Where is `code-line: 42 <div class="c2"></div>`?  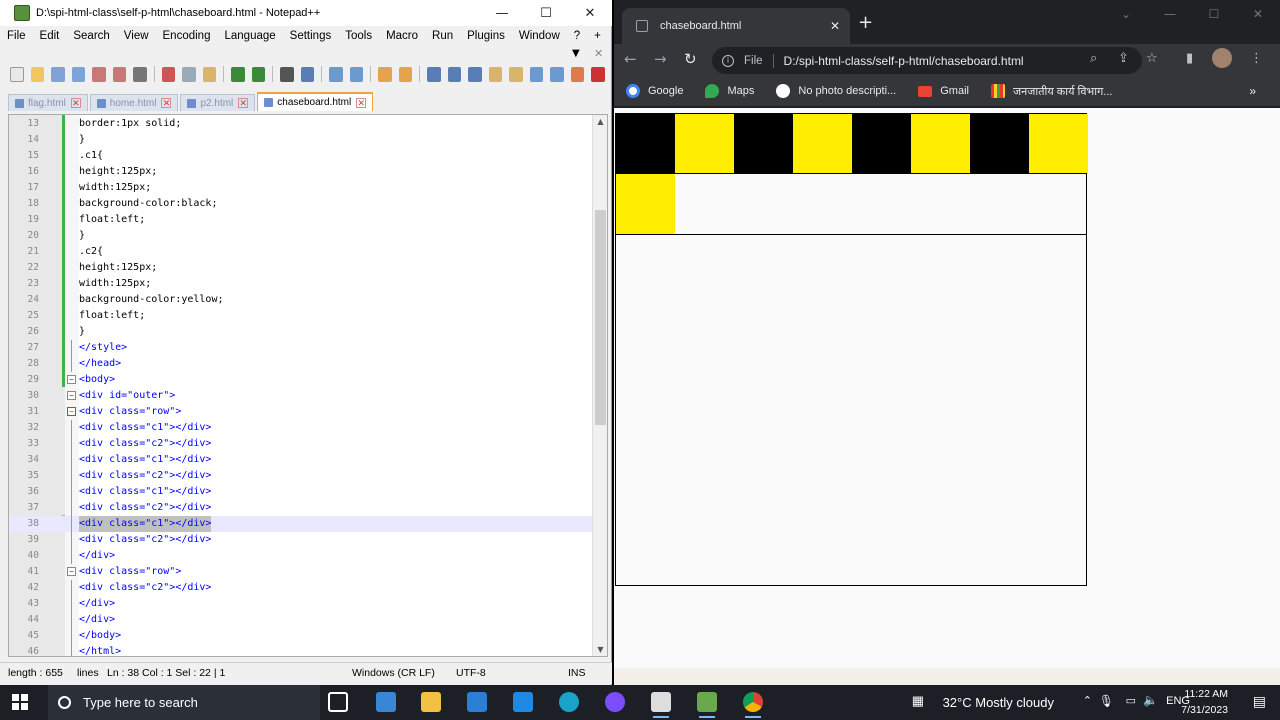
code-line: 42 <div class="c2"></div> is located at coordinates (301, 588).